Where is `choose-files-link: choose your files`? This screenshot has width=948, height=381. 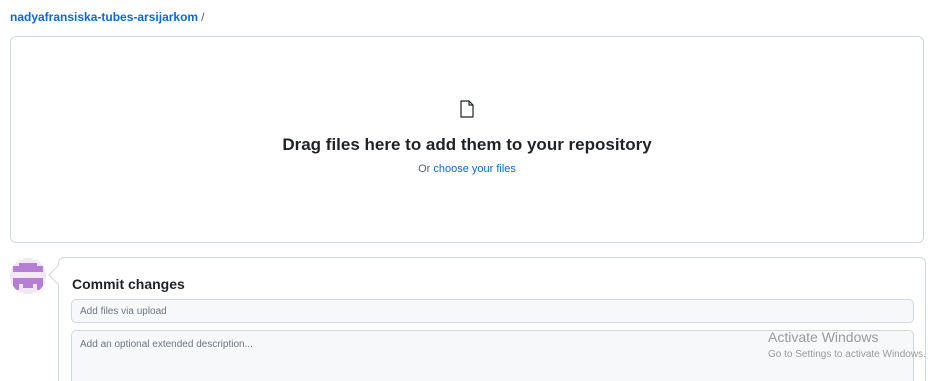
choose-files-link: choose your files is located at coordinates (474, 169).